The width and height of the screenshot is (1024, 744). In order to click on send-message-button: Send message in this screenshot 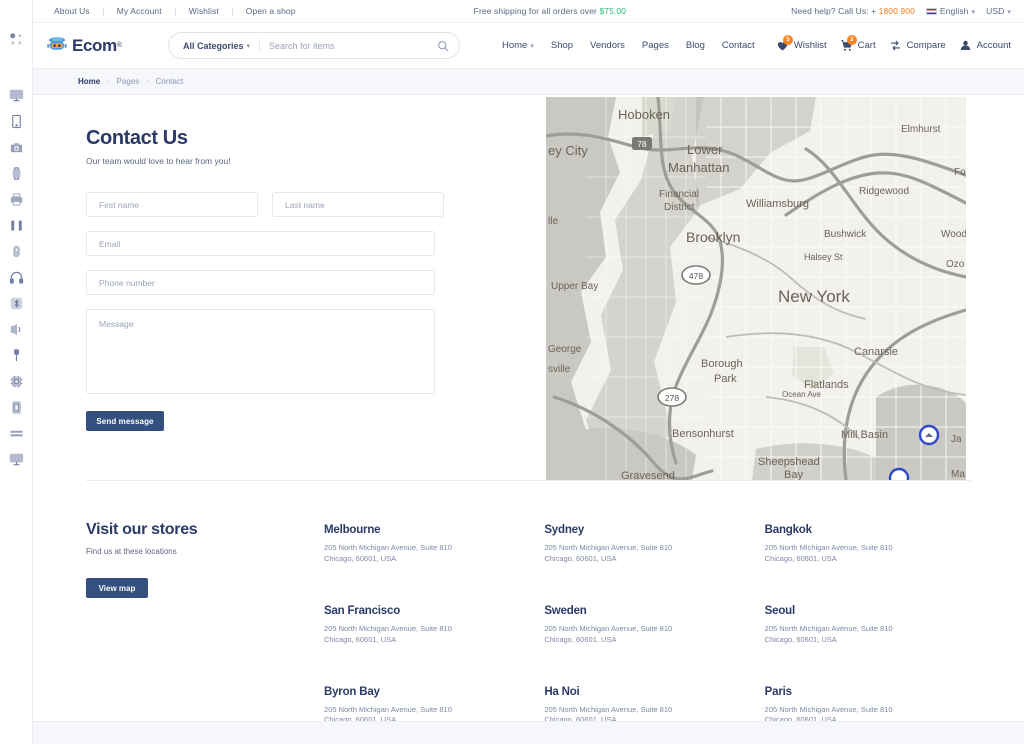, I will do `click(125, 421)`.